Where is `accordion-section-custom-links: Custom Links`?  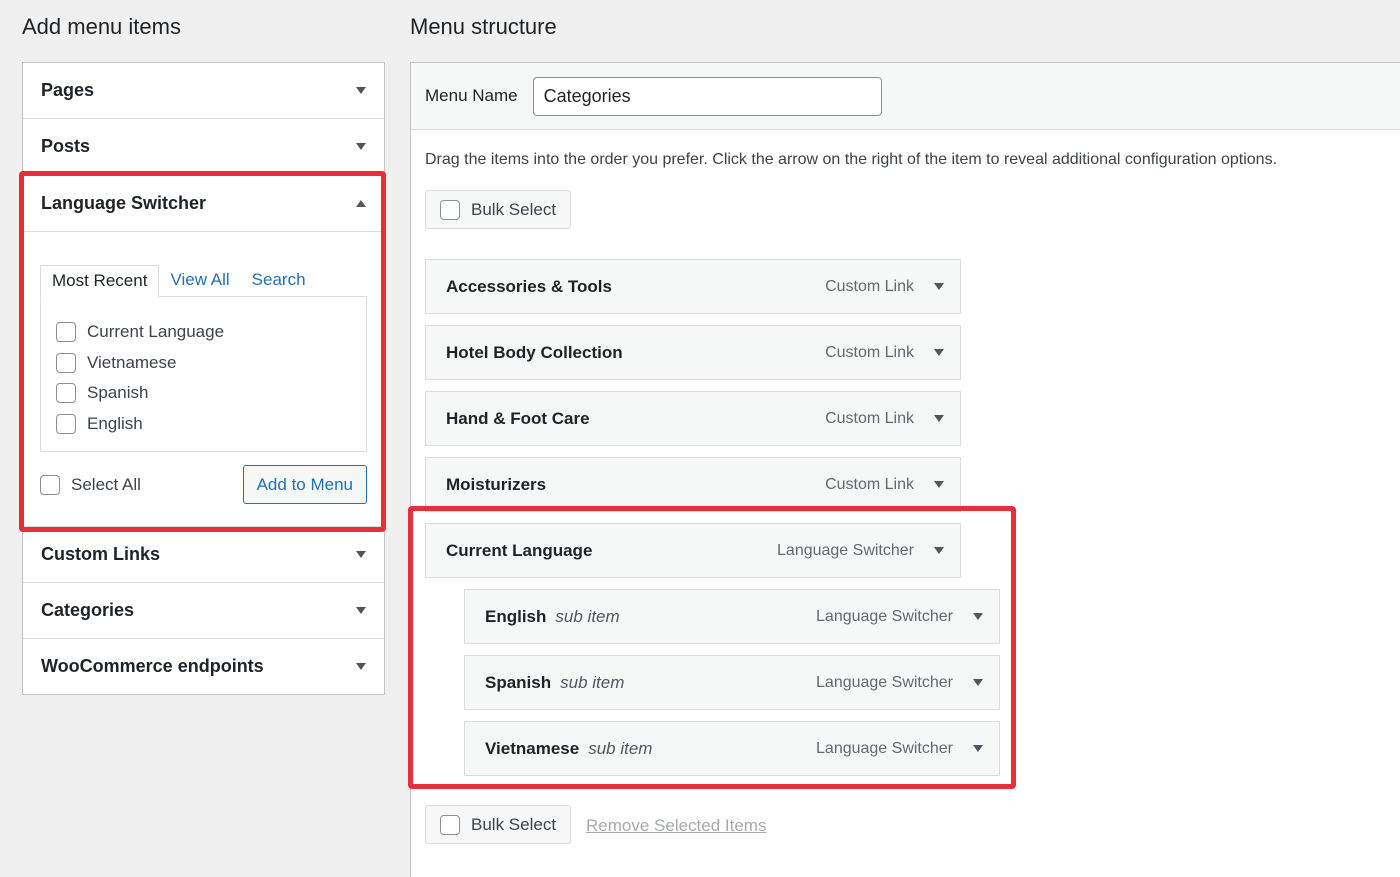
accordion-section-custom-links: Custom Links is located at coordinates (203, 555).